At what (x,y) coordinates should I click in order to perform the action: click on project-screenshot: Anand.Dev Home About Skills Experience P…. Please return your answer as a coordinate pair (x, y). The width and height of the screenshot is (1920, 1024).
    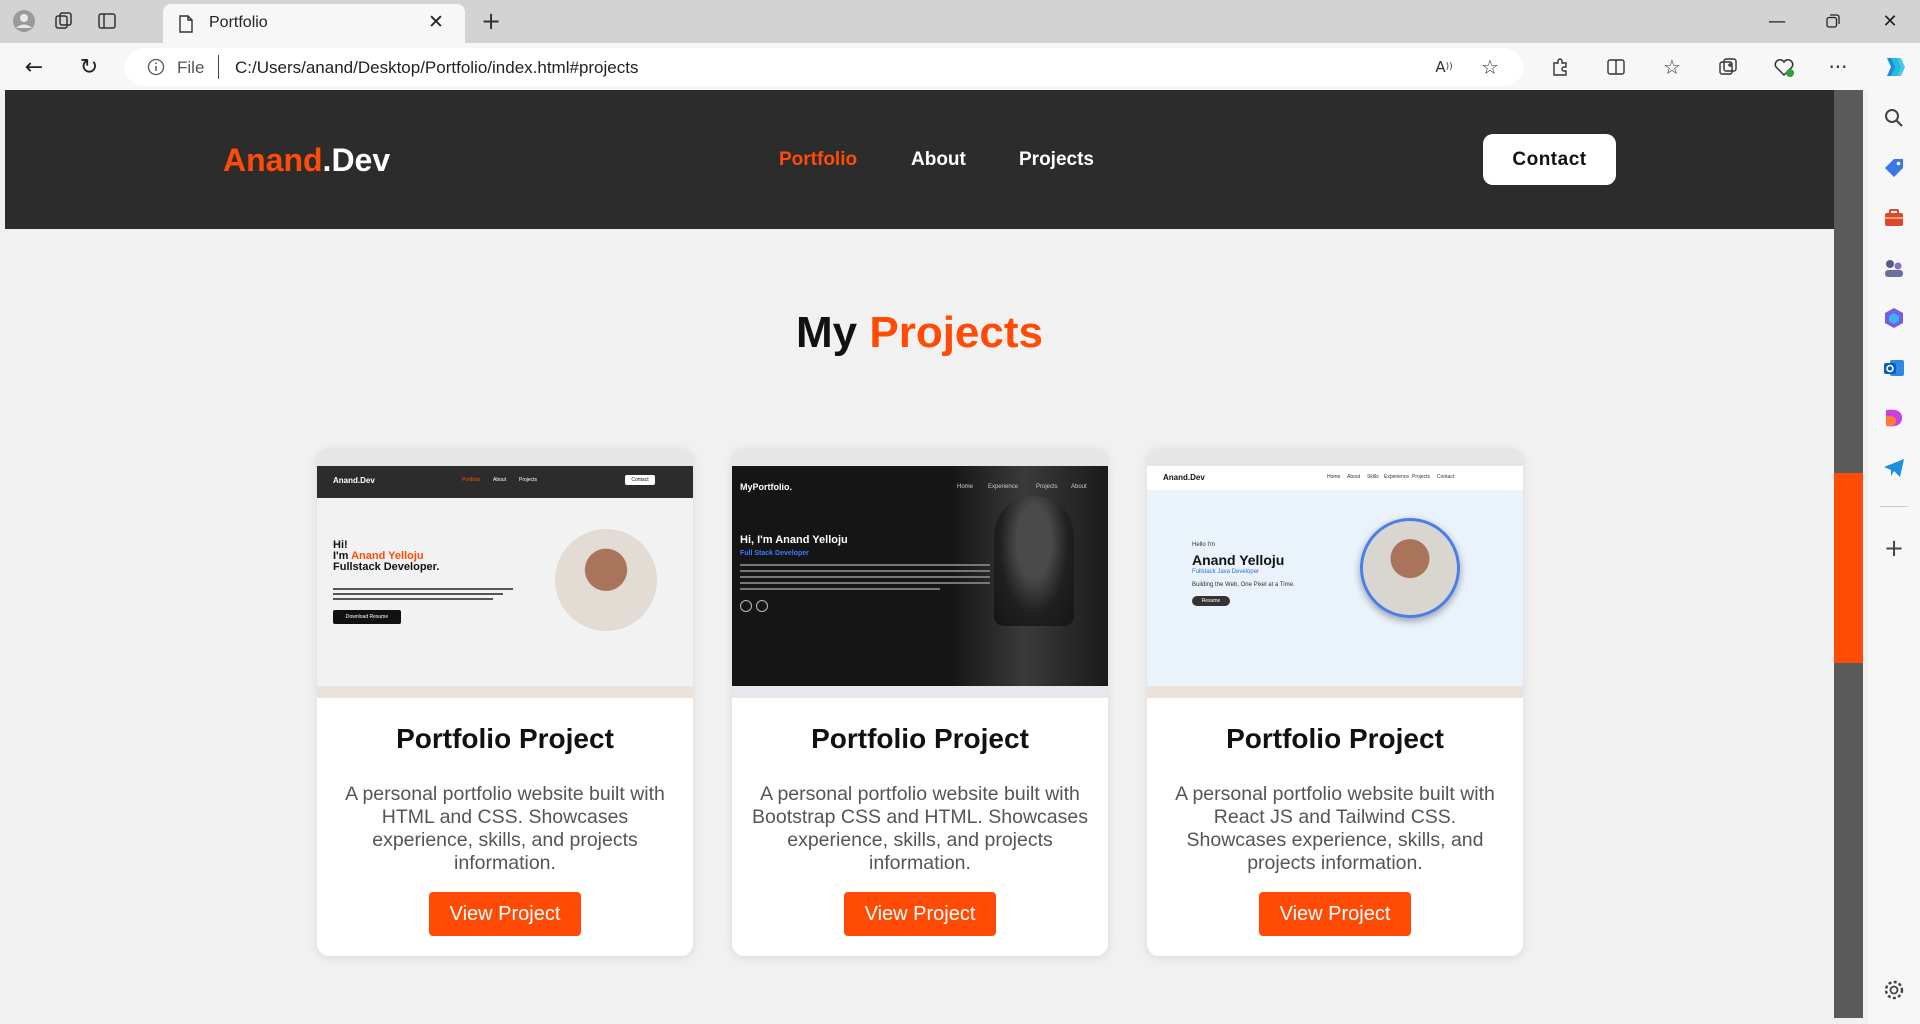
    Looking at the image, I should click on (1335, 573).